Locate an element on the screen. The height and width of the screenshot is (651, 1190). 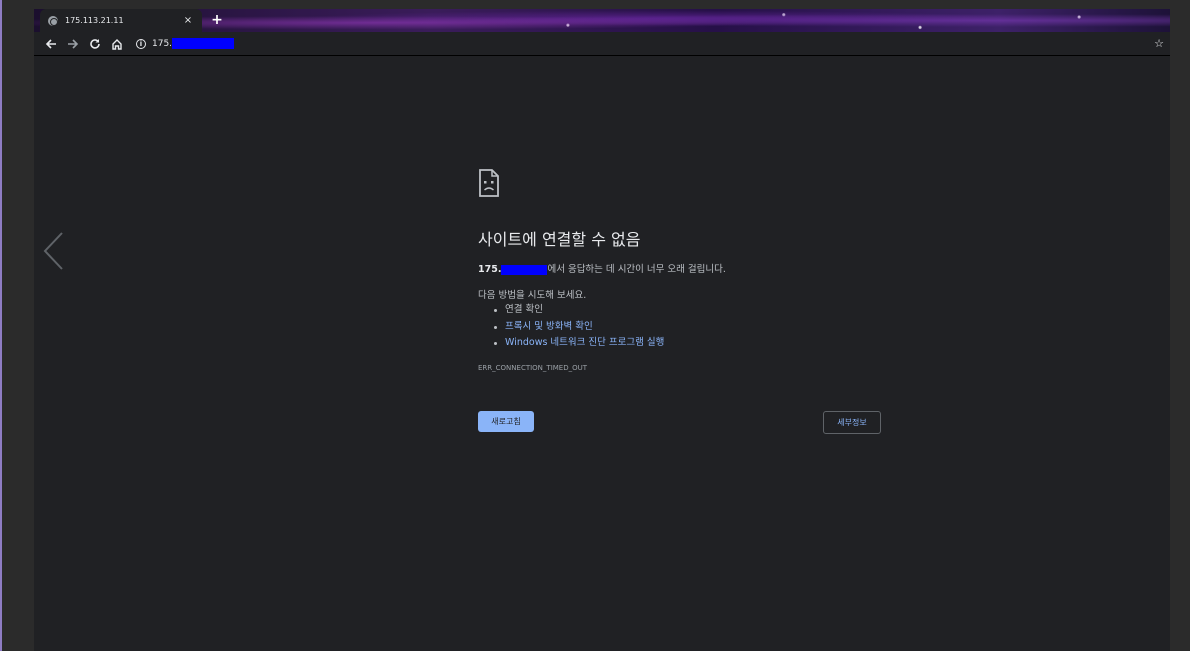
home-icon is located at coordinates (117, 44).